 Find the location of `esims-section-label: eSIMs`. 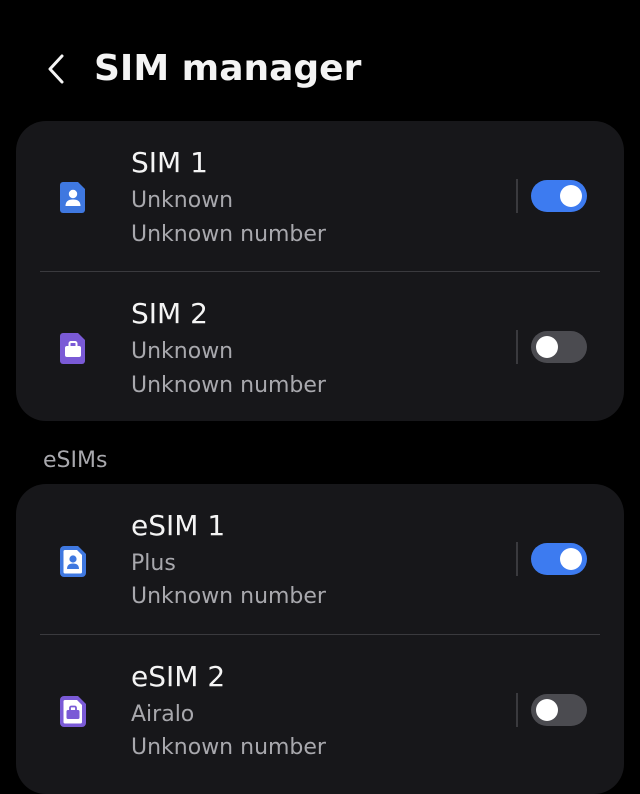

esims-section-label: eSIMs is located at coordinates (75, 460).